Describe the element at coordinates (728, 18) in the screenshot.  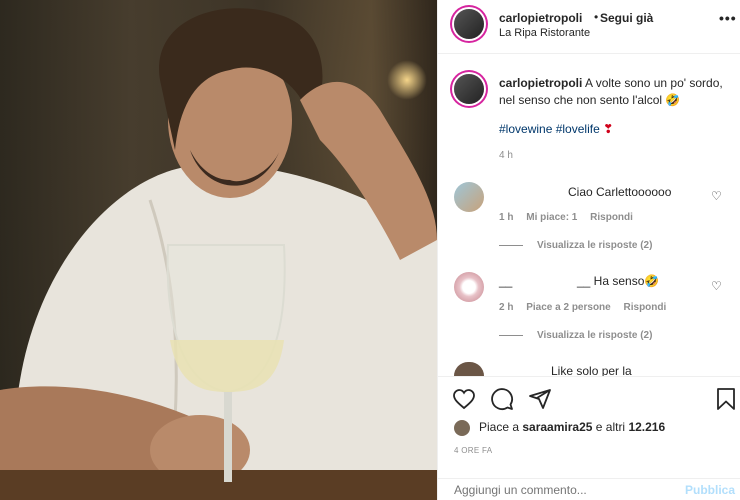
I see `more-options-icon: •••` at that location.